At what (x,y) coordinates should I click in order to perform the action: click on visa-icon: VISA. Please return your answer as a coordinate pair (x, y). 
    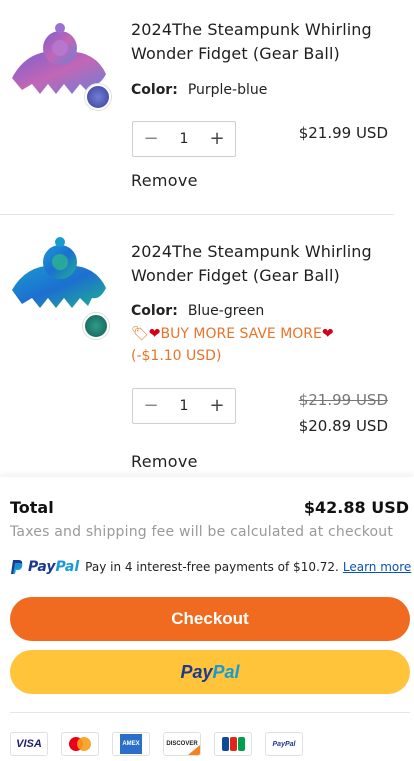
    Looking at the image, I should click on (29, 744).